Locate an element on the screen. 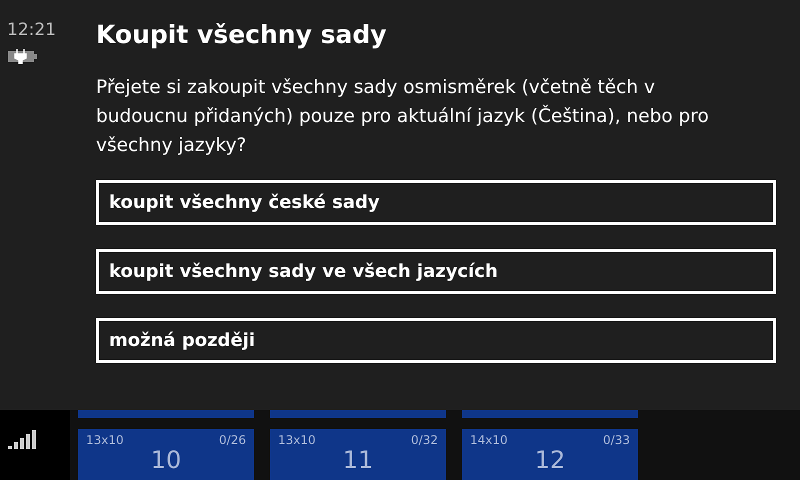 The height and width of the screenshot is (480, 800). grid-size: 14x10 is located at coordinates (489, 440).